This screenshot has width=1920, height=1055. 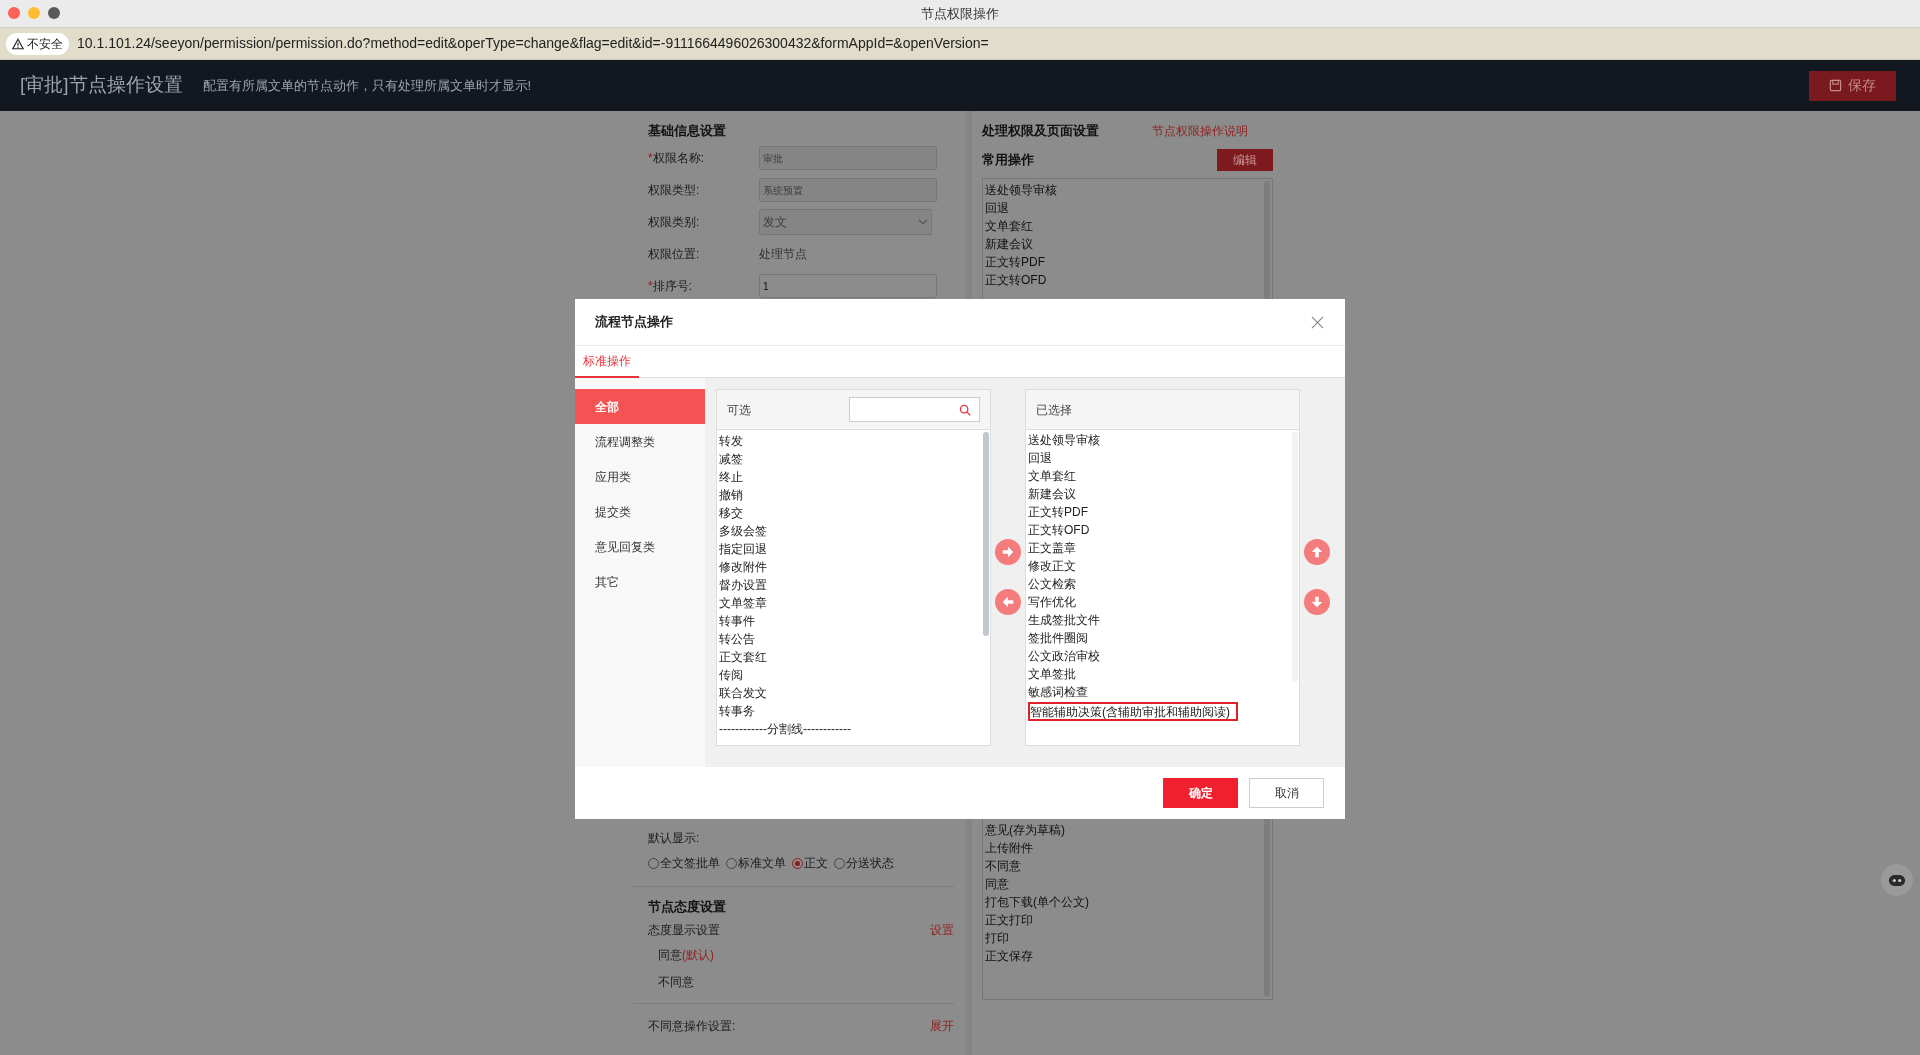 I want to click on category-item: 意见回复类, so click(x=640, y=546).